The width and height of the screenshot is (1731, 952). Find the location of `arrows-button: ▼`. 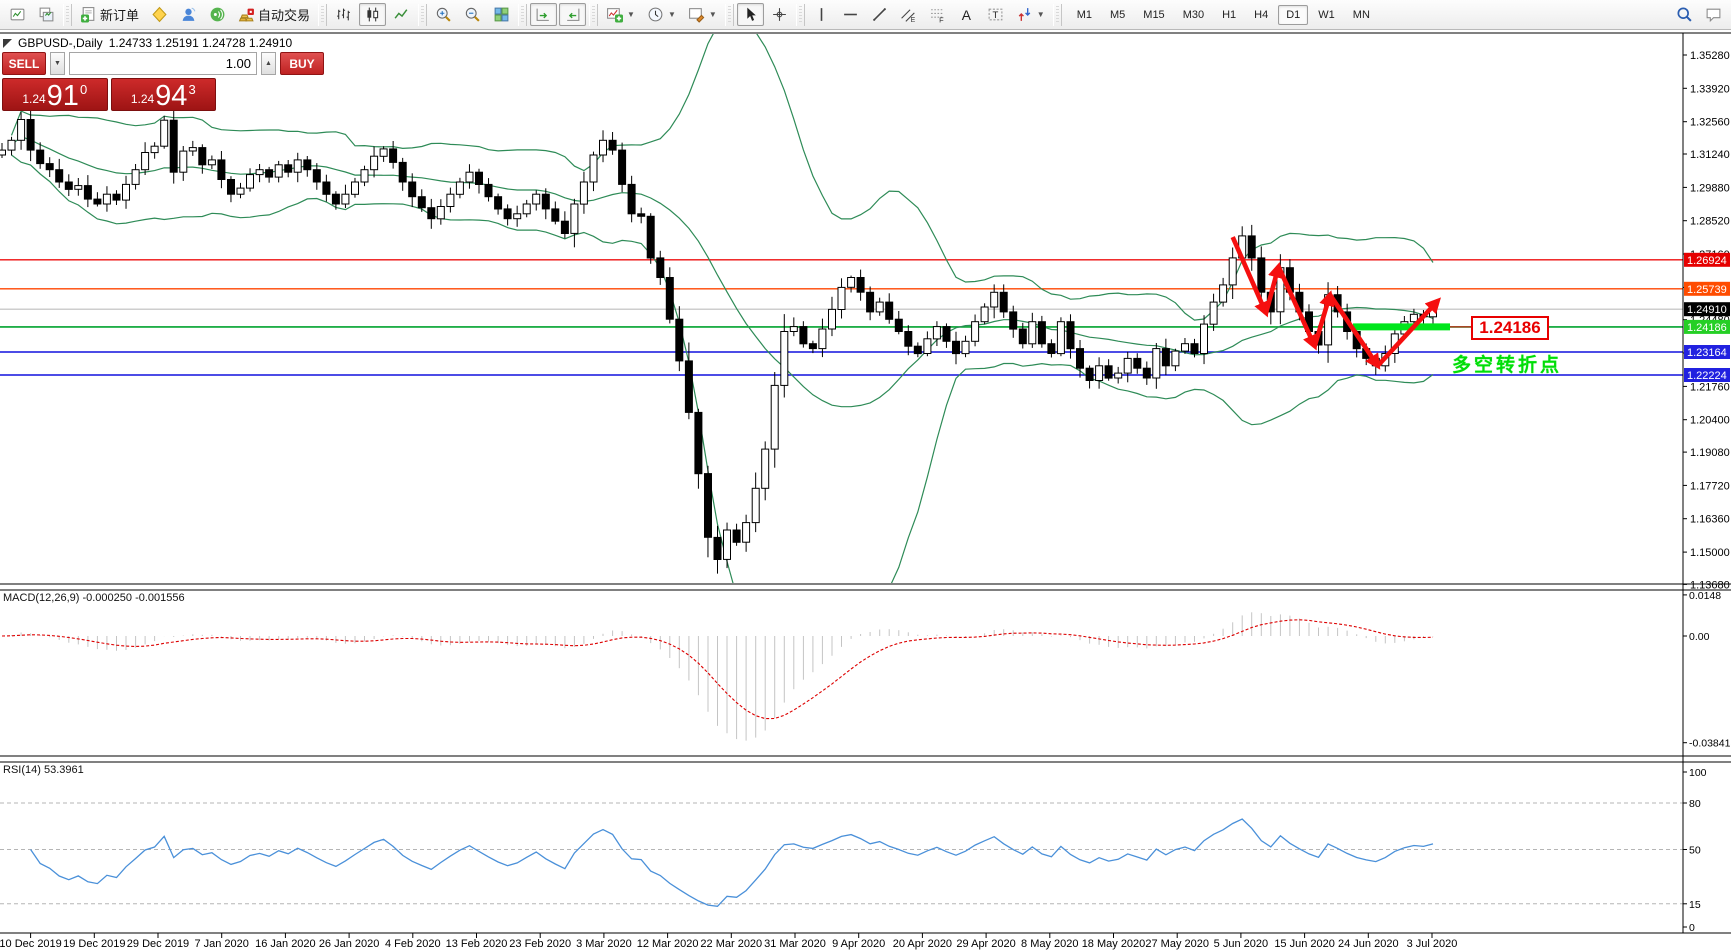

arrows-button: ▼ is located at coordinates (1030, 14).